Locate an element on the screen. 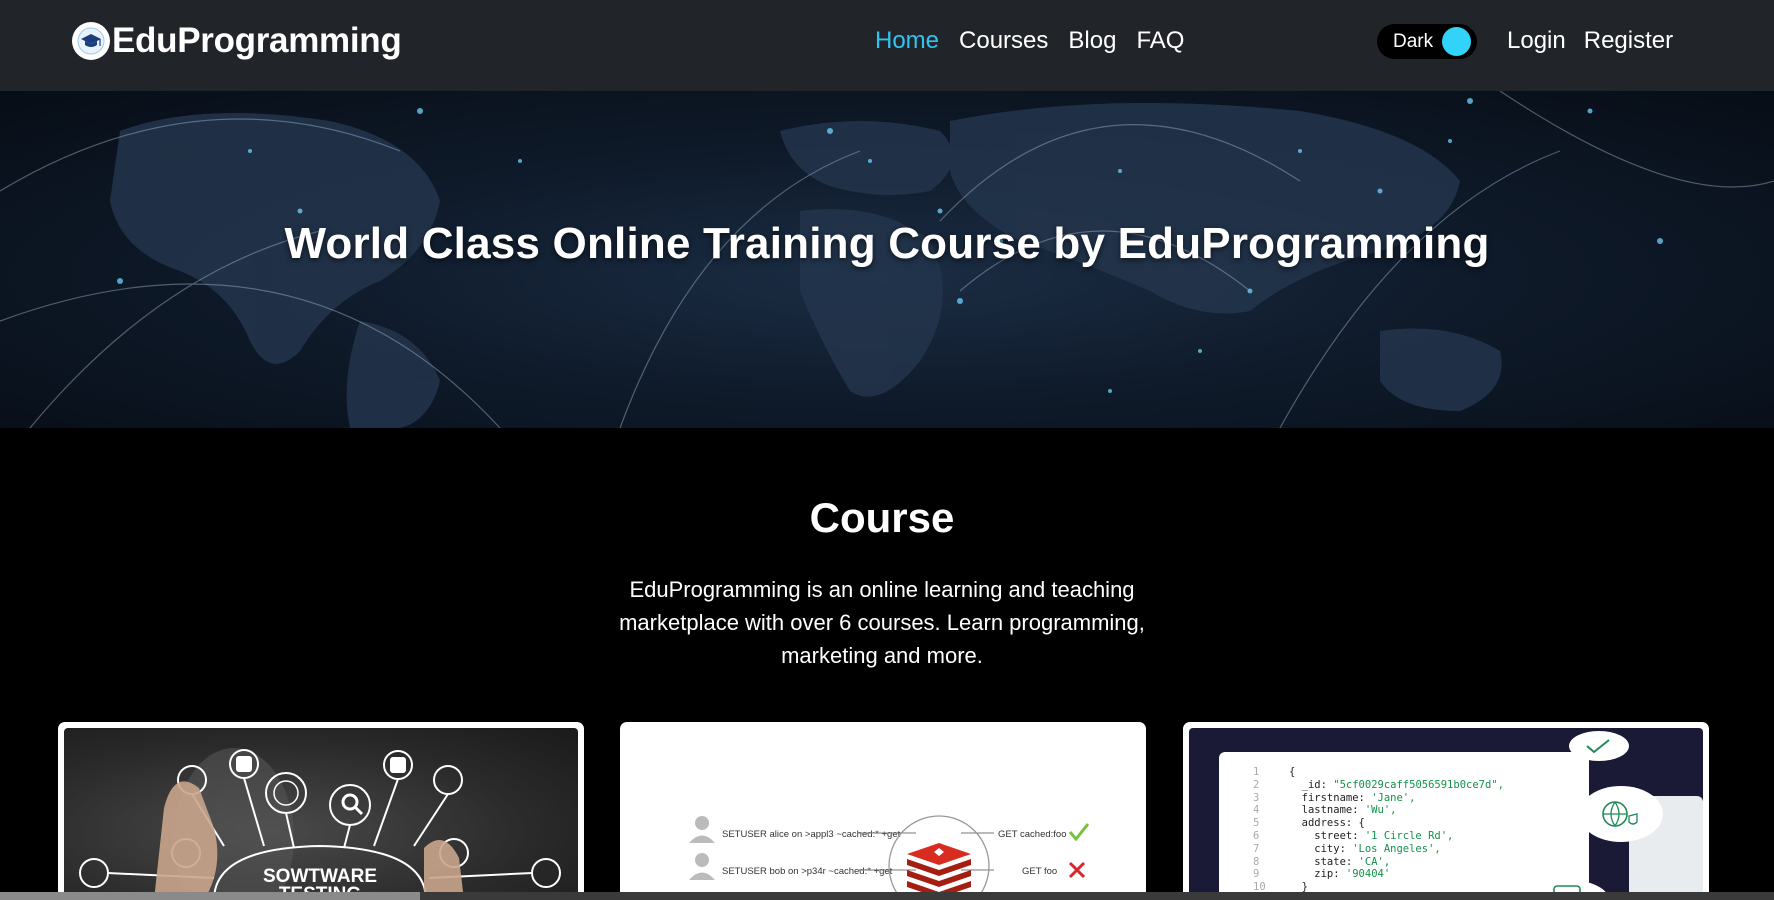  nav-faq: FAQ is located at coordinates (1160, 41).